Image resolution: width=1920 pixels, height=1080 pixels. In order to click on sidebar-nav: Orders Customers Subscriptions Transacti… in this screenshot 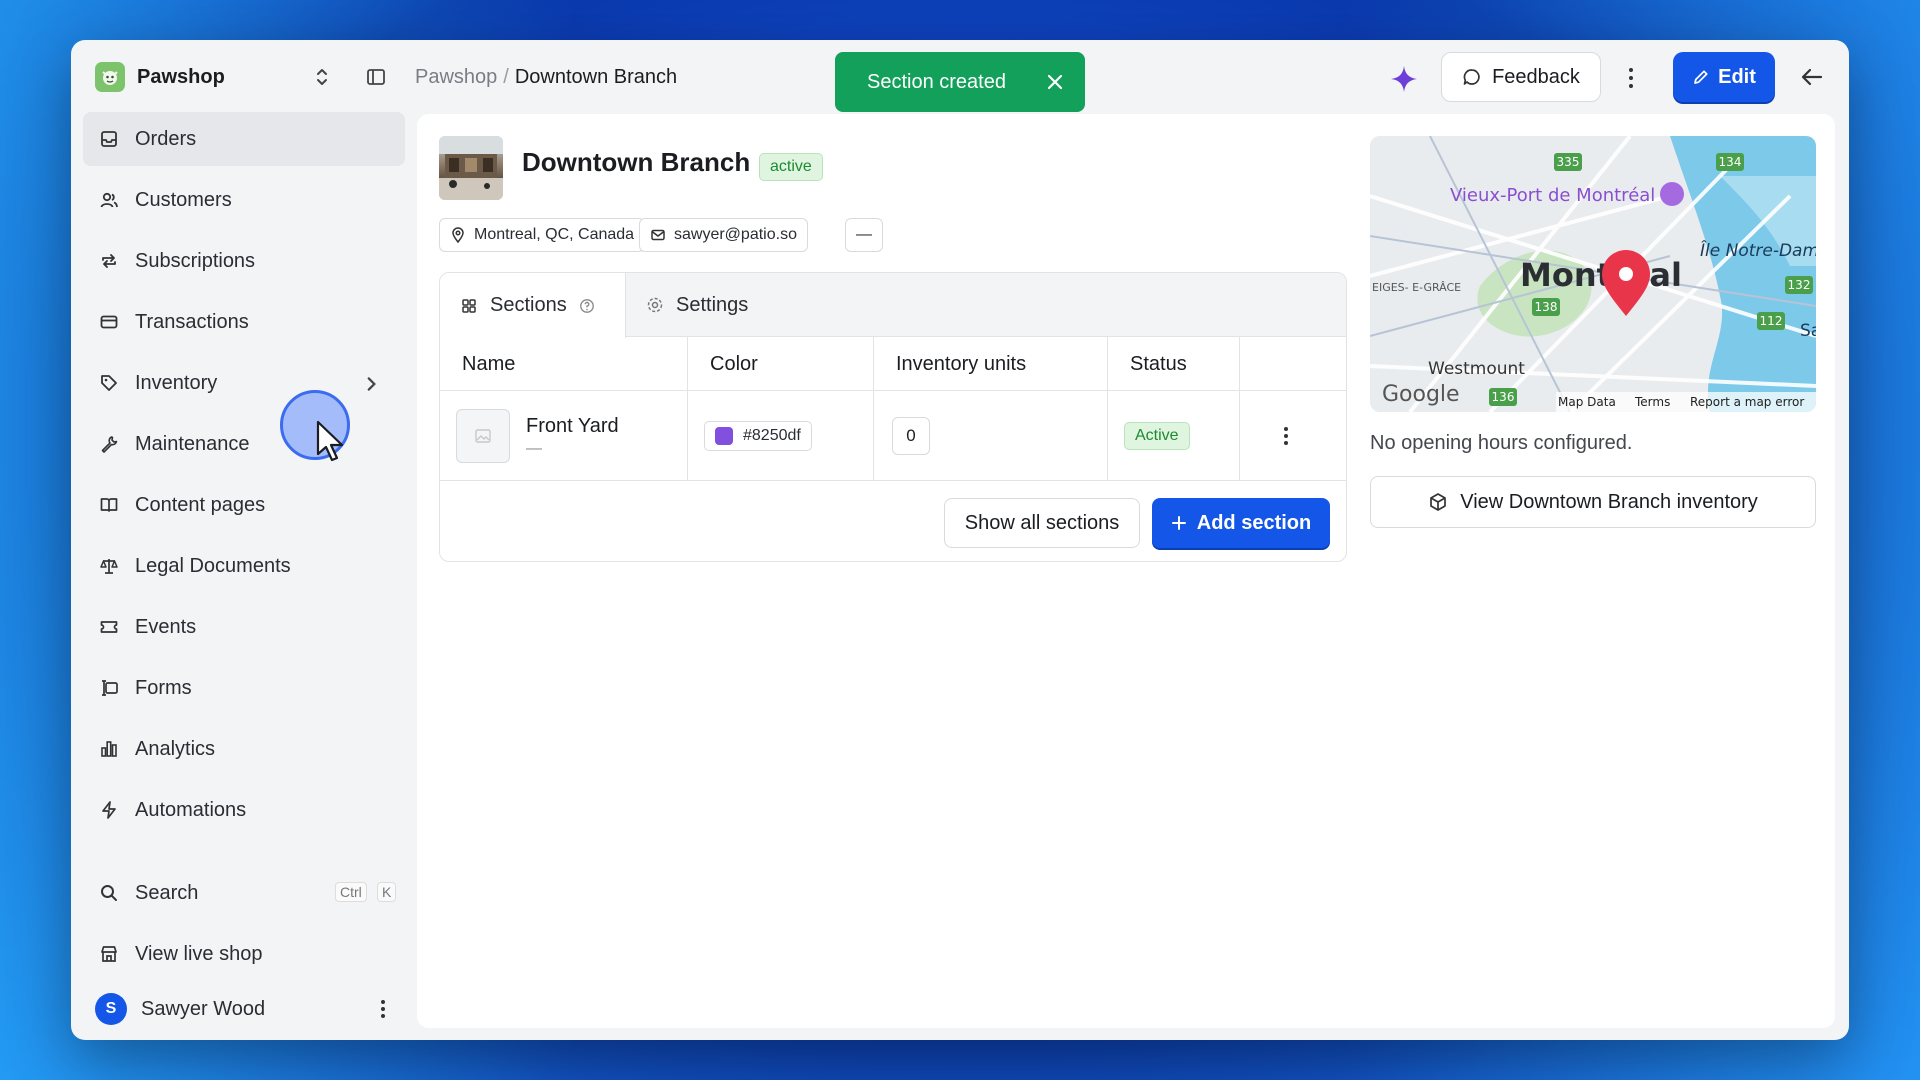, I will do `click(244, 478)`.